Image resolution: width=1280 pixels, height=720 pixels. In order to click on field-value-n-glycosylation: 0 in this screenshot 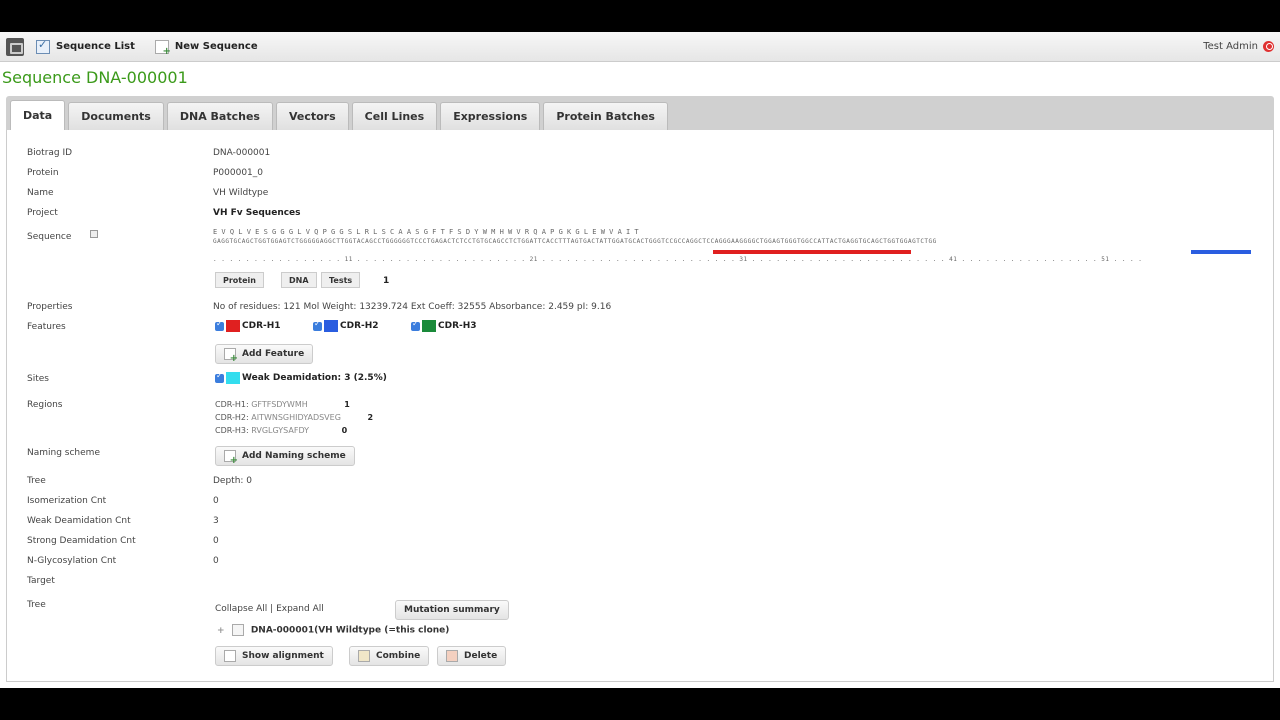, I will do `click(216, 561)`.